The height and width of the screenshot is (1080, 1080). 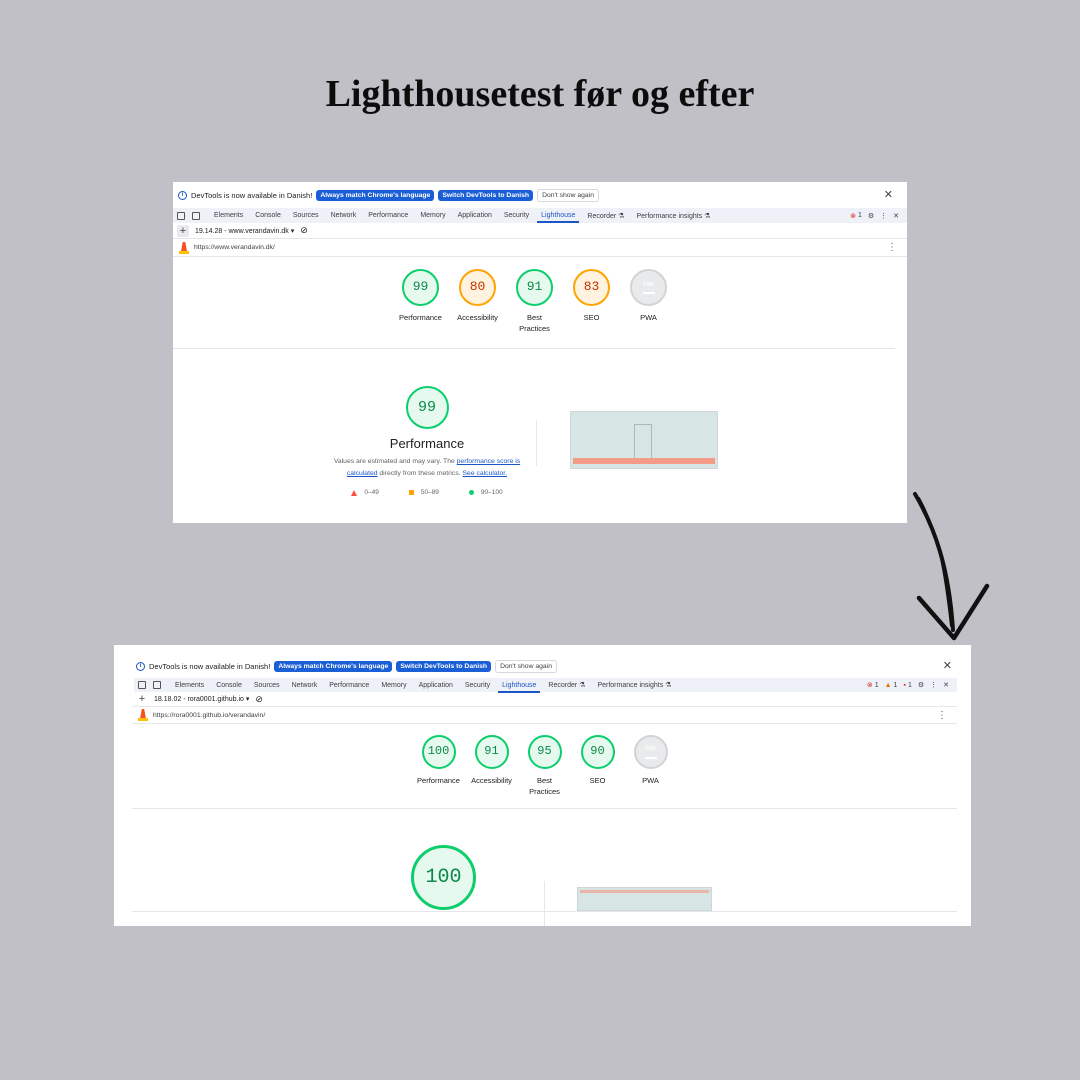 What do you see at coordinates (244, 231) in the screenshot?
I see `run-selector: 19.14.28 - www.verandavin.dk ▾` at bounding box center [244, 231].